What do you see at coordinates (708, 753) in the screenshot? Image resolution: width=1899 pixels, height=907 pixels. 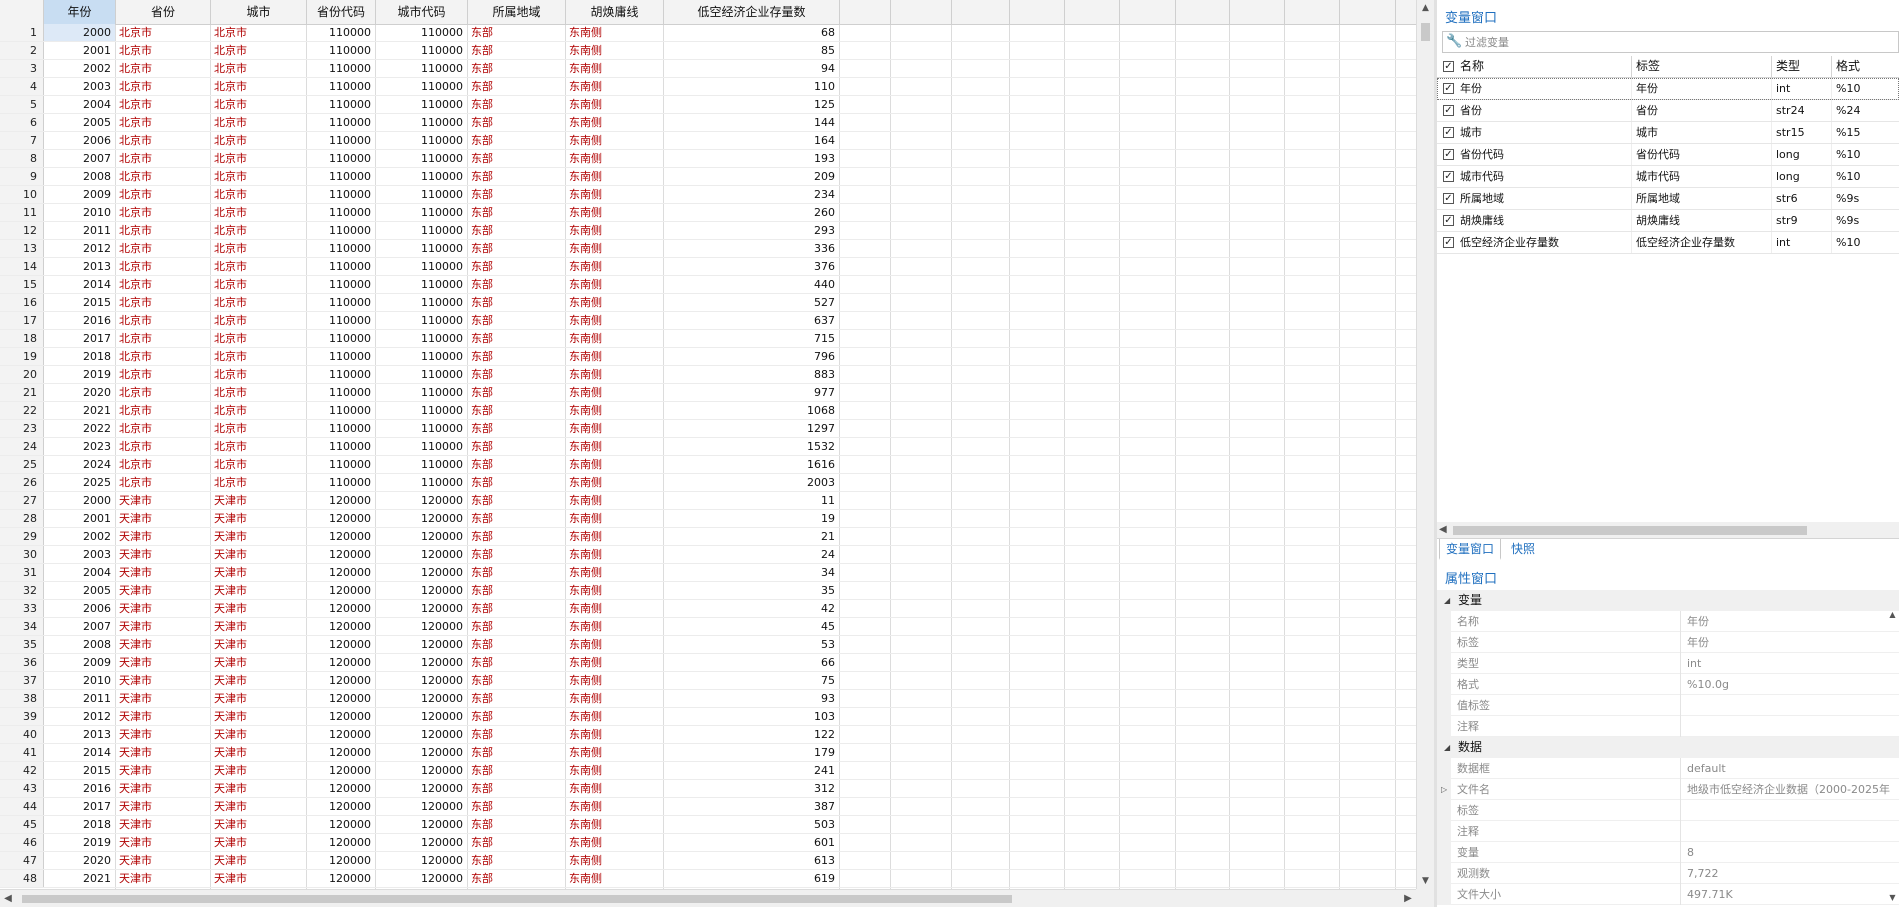 I see `table-row: 41 2014 天津市 天津市 120000 120000 东部 东南侧 179` at bounding box center [708, 753].